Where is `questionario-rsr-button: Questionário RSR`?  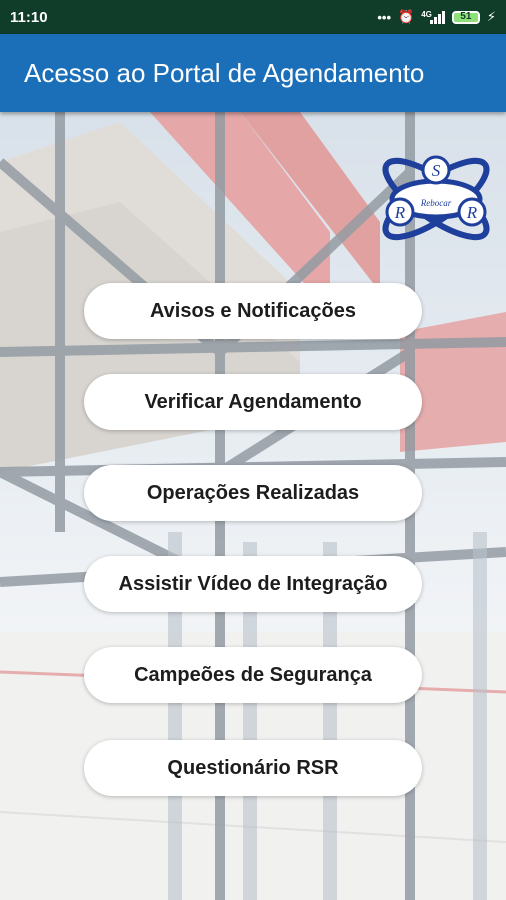 questionario-rsr-button: Questionário RSR is located at coordinates (253, 768).